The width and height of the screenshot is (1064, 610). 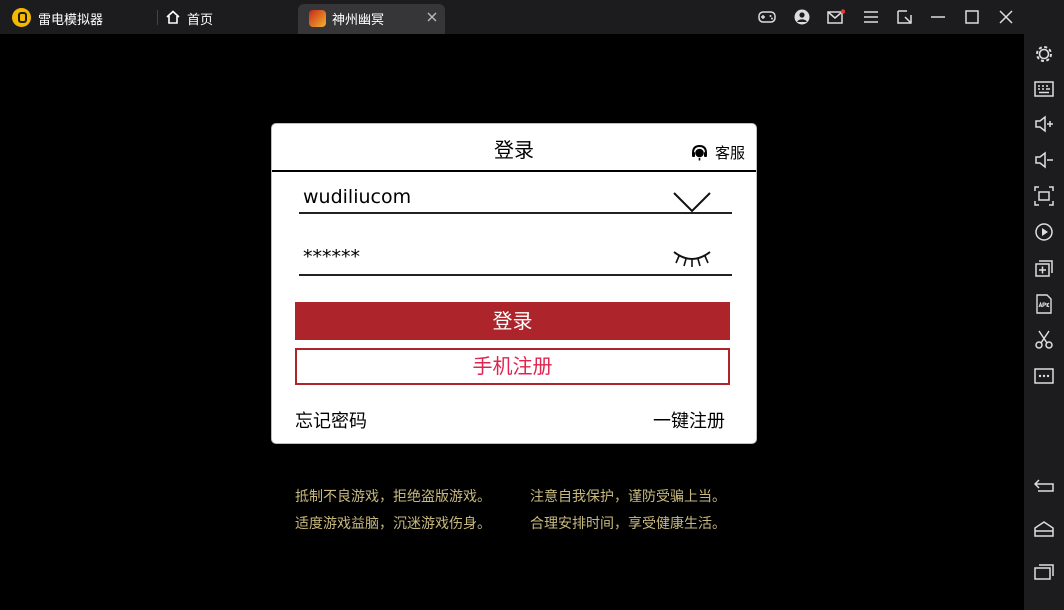 I want to click on emulator-logo-icon, so click(x=21, y=17).